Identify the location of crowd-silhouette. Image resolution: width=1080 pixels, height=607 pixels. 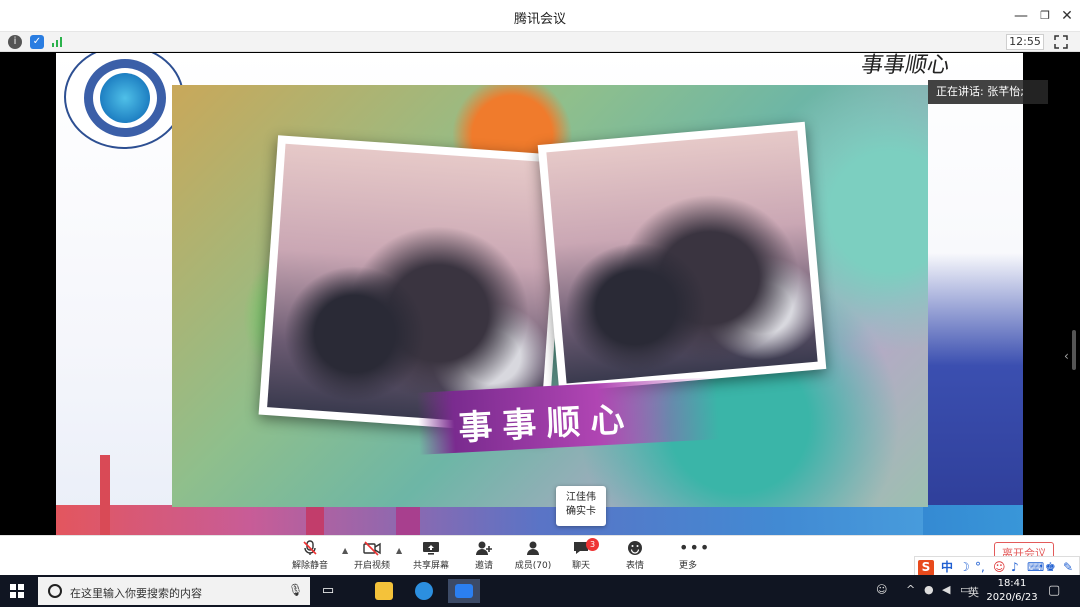
(973, 394).